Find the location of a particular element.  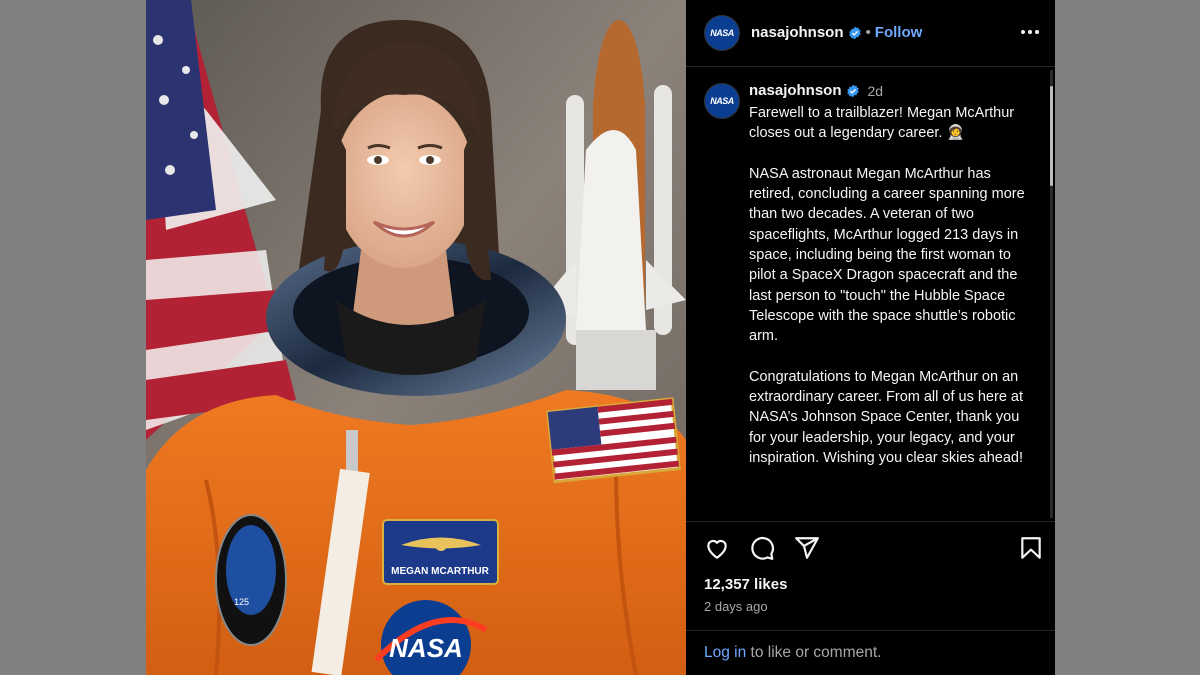

caption-avatar: NASA is located at coordinates (722, 101).